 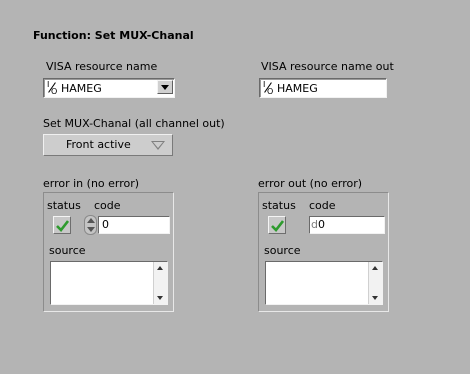 I want to click on error-out-label: error out (no error), so click(x=310, y=183).